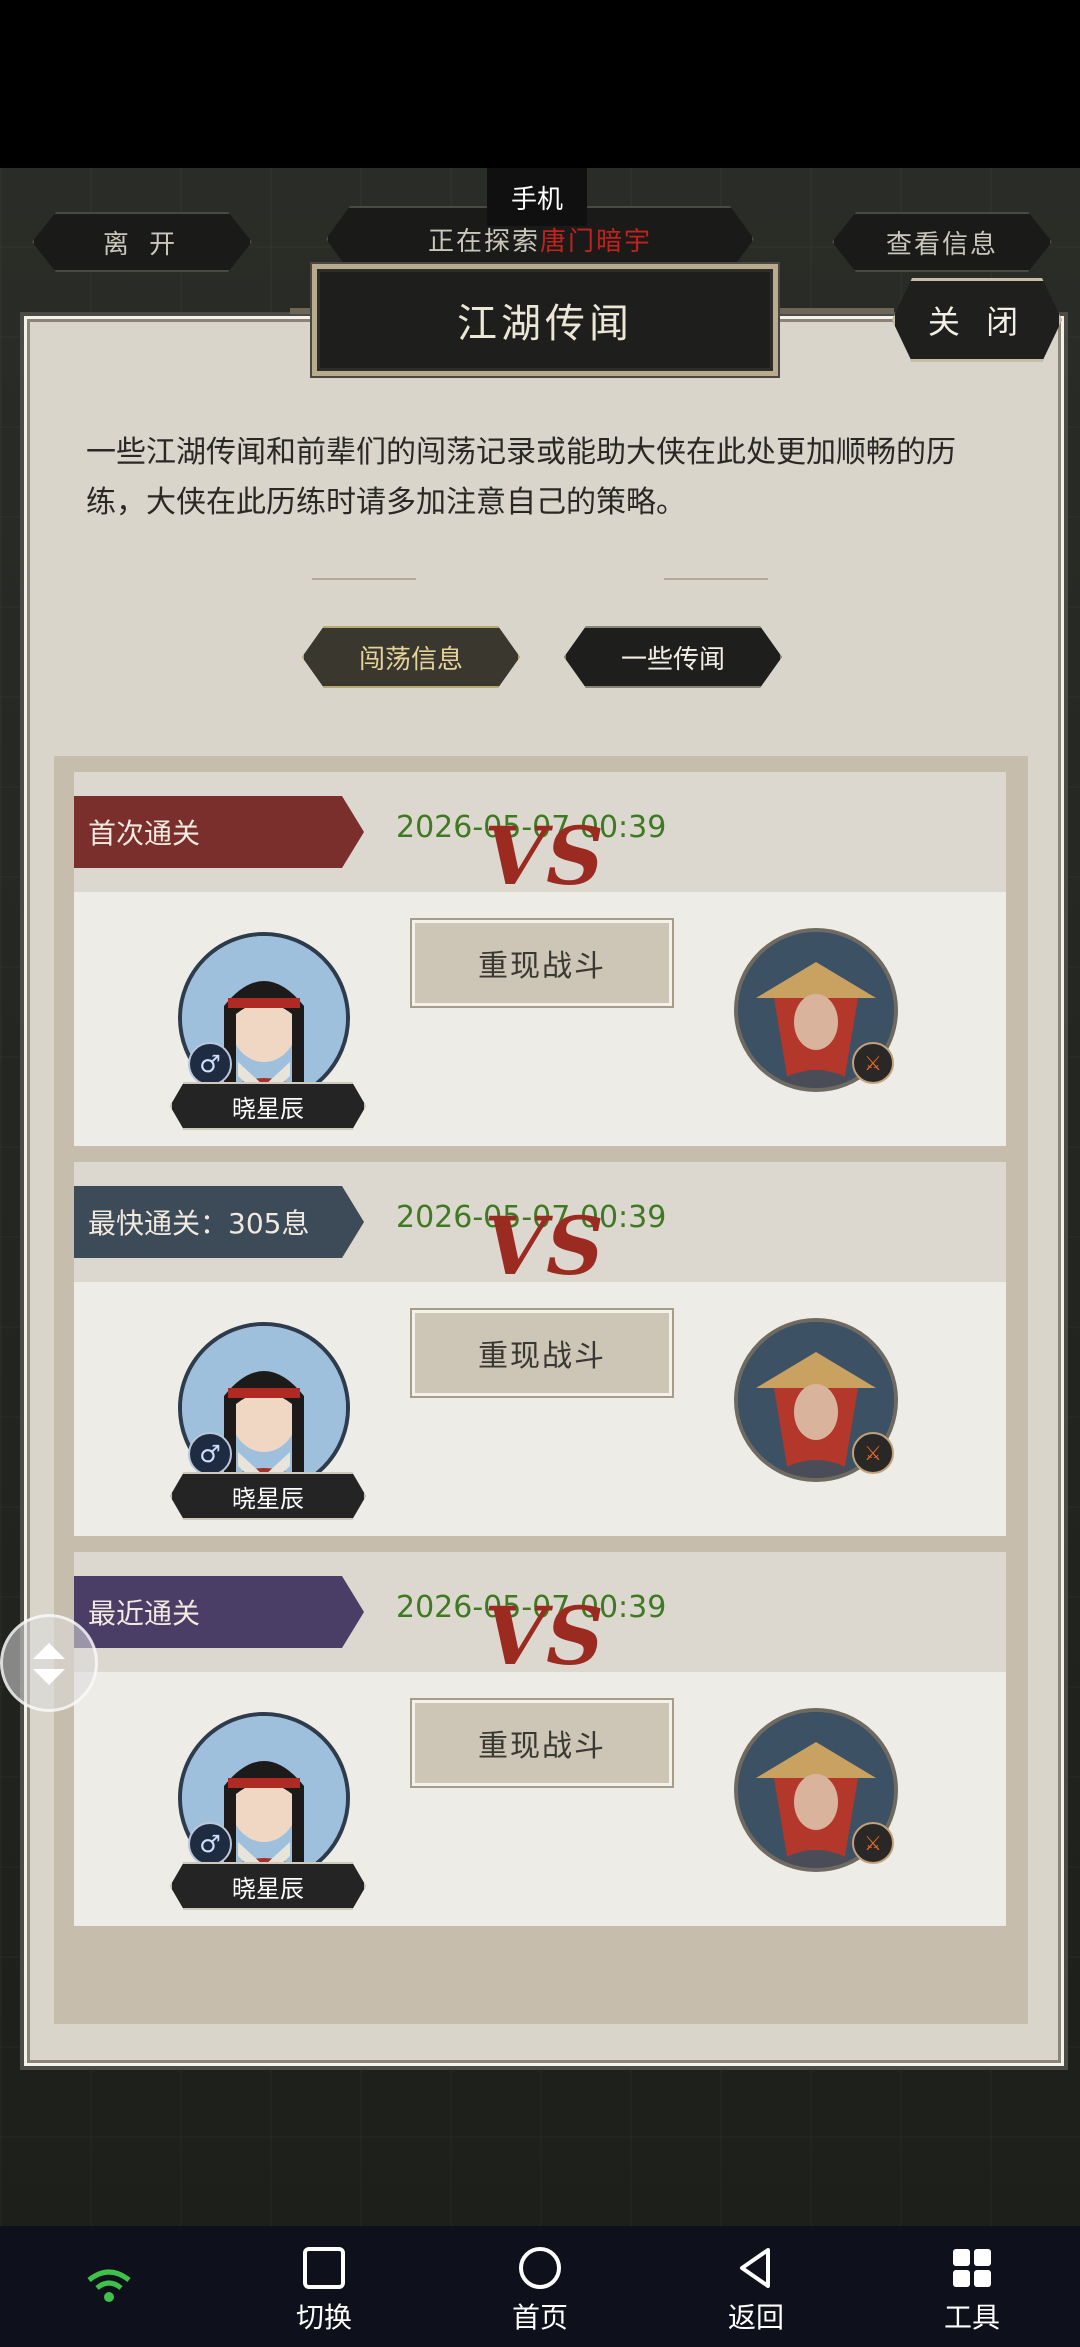  I want to click on close-label: 关 闭, so click(977, 322).